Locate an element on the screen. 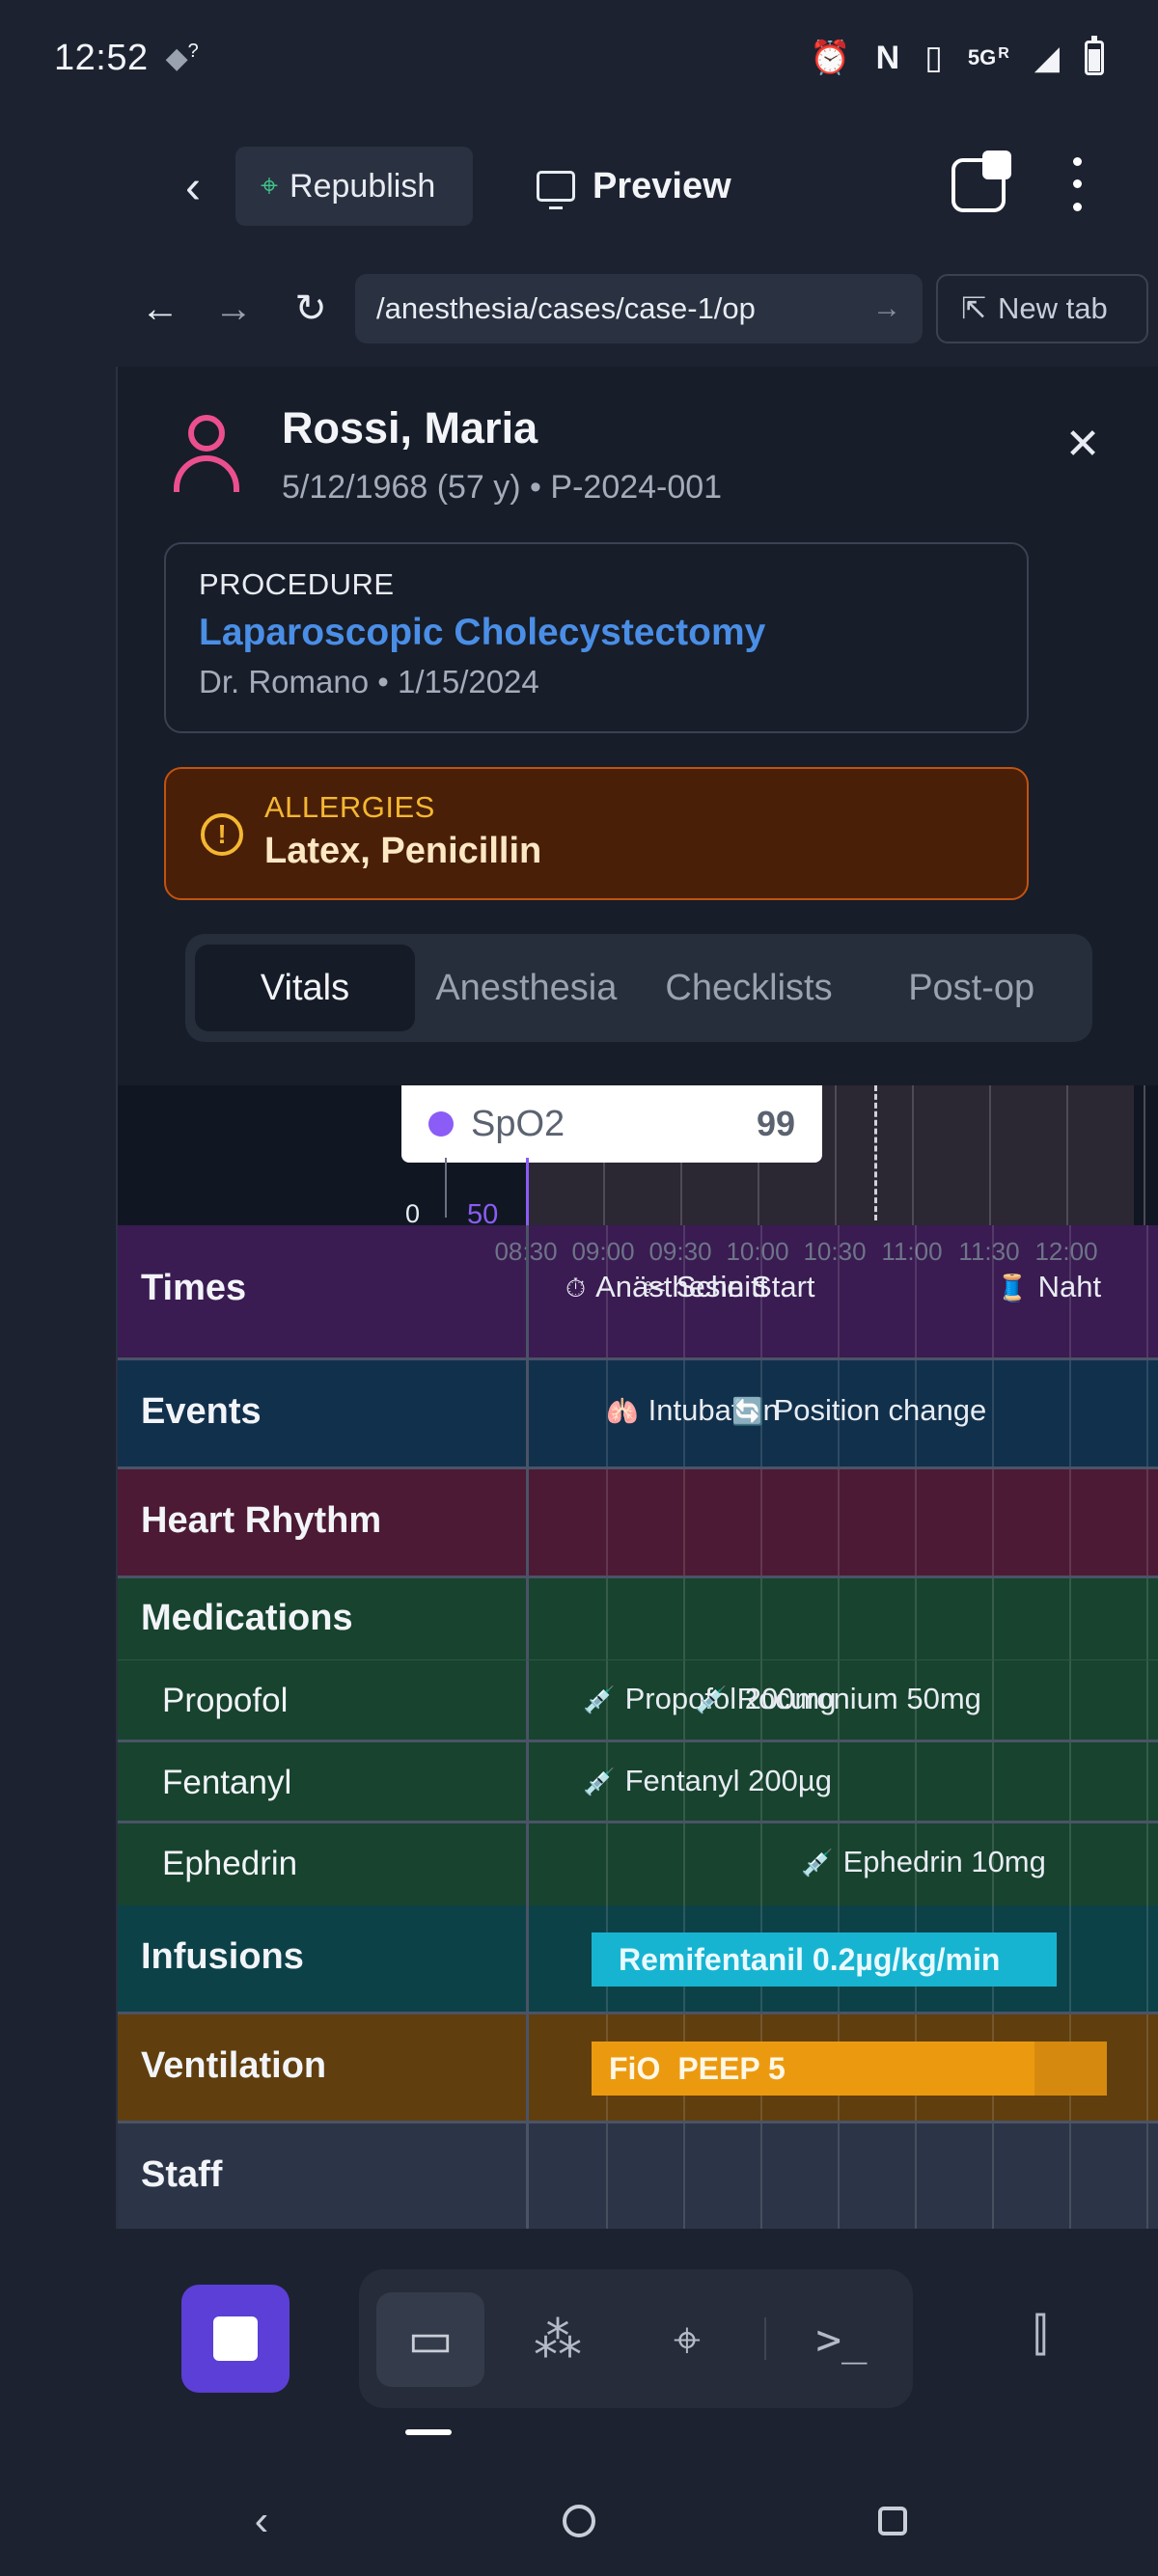 This screenshot has height=2576, width=1158. browser-back-icon: ← is located at coordinates (160, 309).